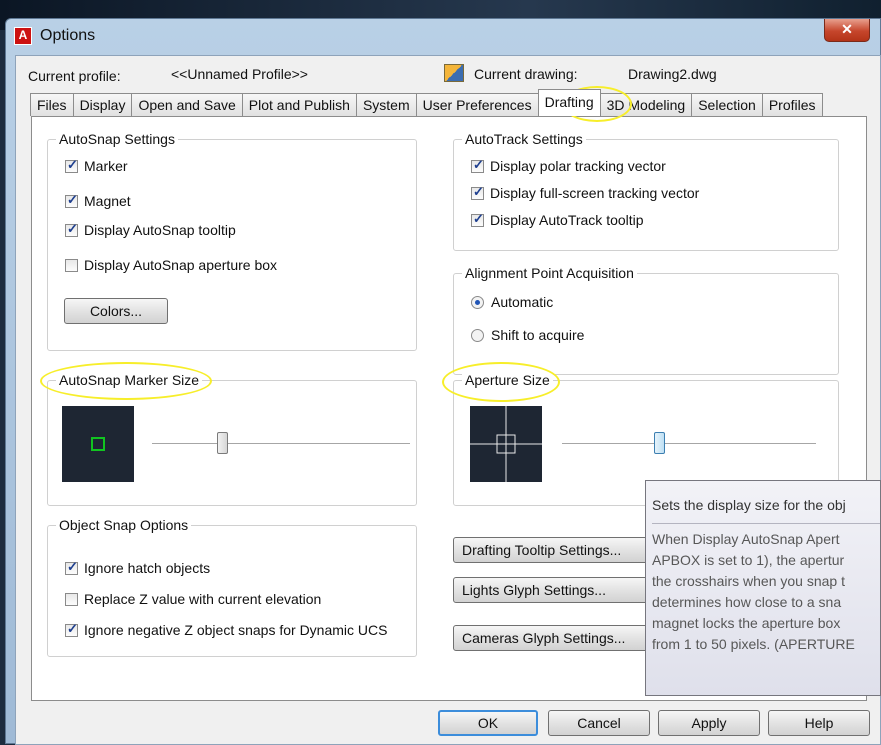  I want to click on current-profile-value: <<Unnamed Profile>>, so click(239, 74).